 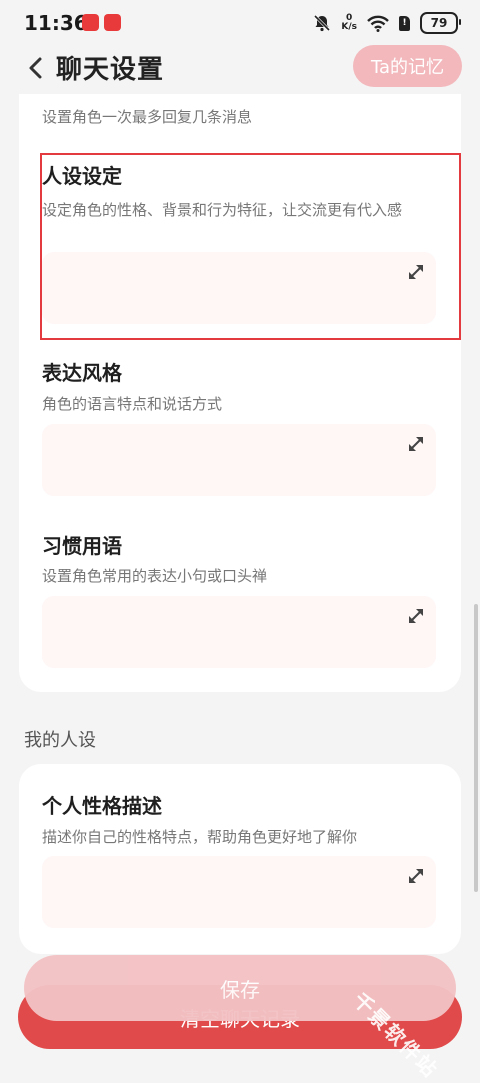 I want to click on net-speed-unit: K/s, so click(x=349, y=27).